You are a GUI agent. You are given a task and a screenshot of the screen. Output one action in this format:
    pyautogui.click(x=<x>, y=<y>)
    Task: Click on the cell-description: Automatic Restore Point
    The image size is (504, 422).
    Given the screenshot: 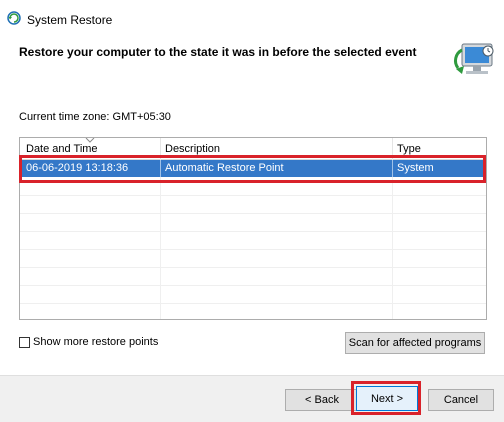 What is the action you would take?
    pyautogui.click(x=224, y=168)
    